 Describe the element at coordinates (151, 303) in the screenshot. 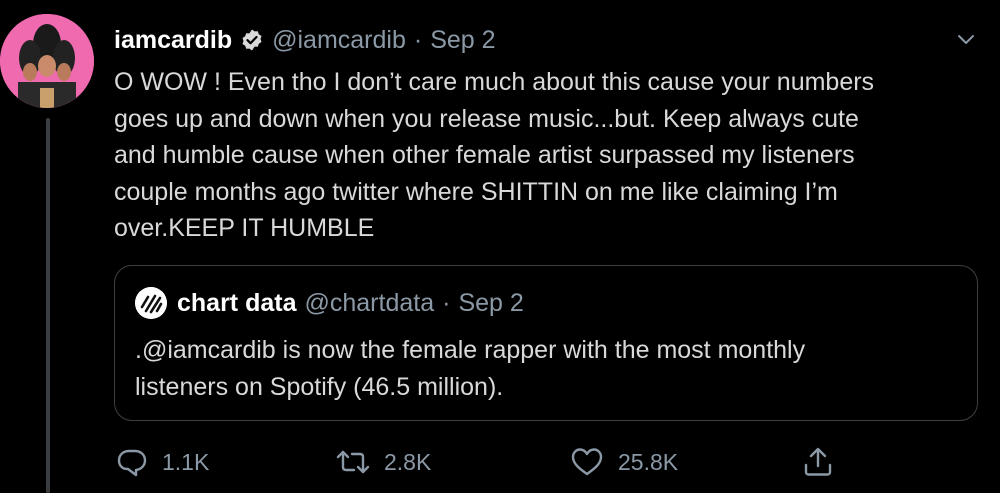

I see `quoted-avatar` at that location.